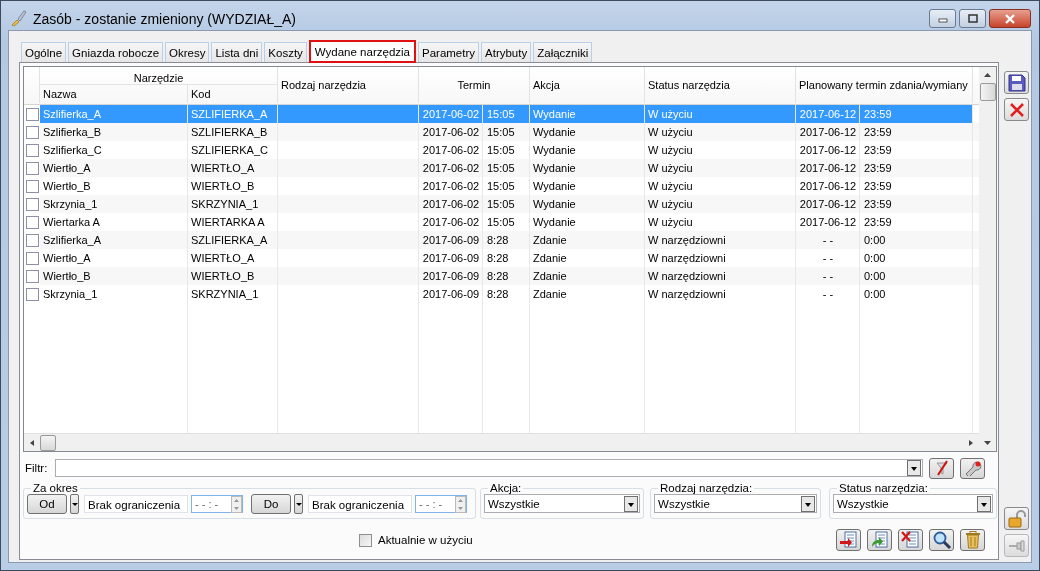 The width and height of the screenshot is (1040, 571). I want to click on settings-button, so click(972, 468).